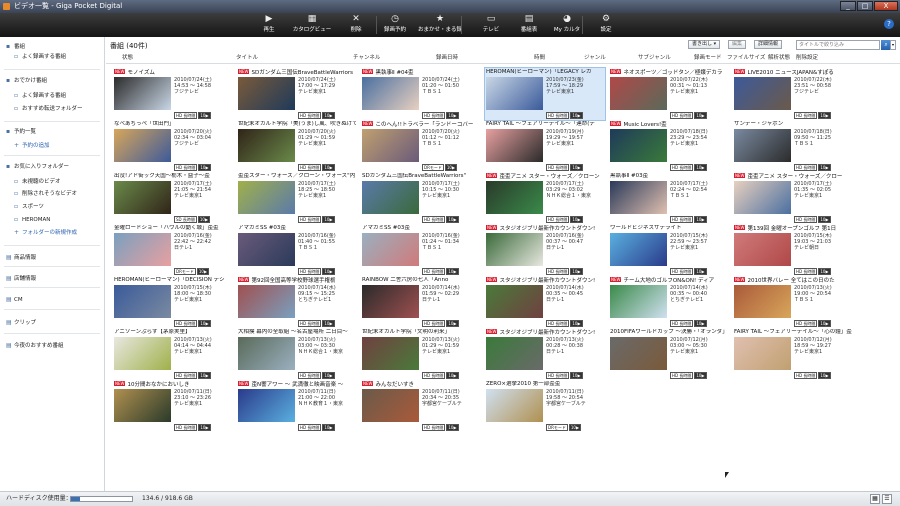 Image resolution: width=900 pixels, height=506 pixels. I want to click on chevron-down-icon: ▾, so click(893, 45).